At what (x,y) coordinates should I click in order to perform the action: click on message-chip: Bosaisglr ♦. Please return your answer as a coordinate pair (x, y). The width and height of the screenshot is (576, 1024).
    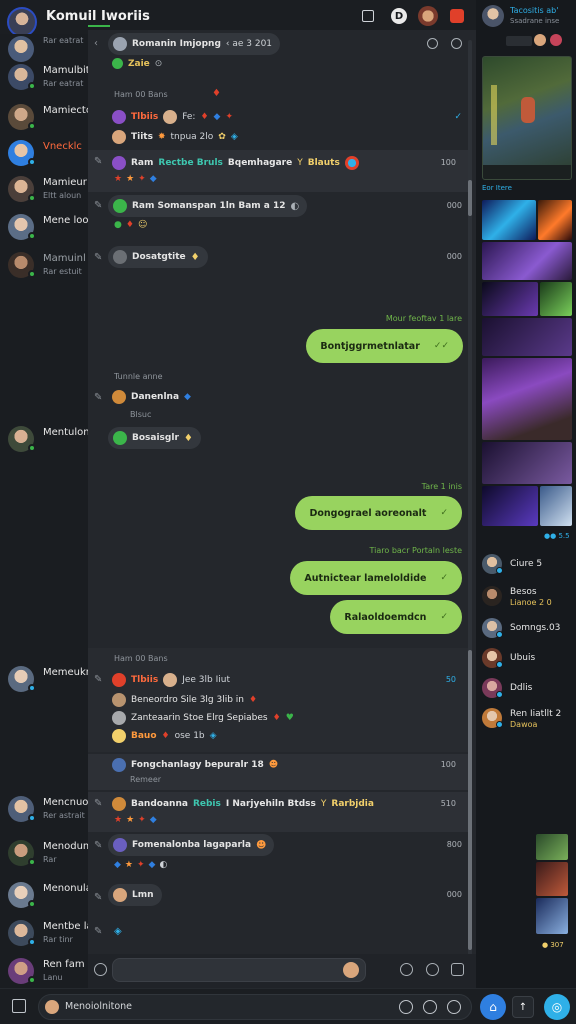
    Looking at the image, I should click on (154, 438).